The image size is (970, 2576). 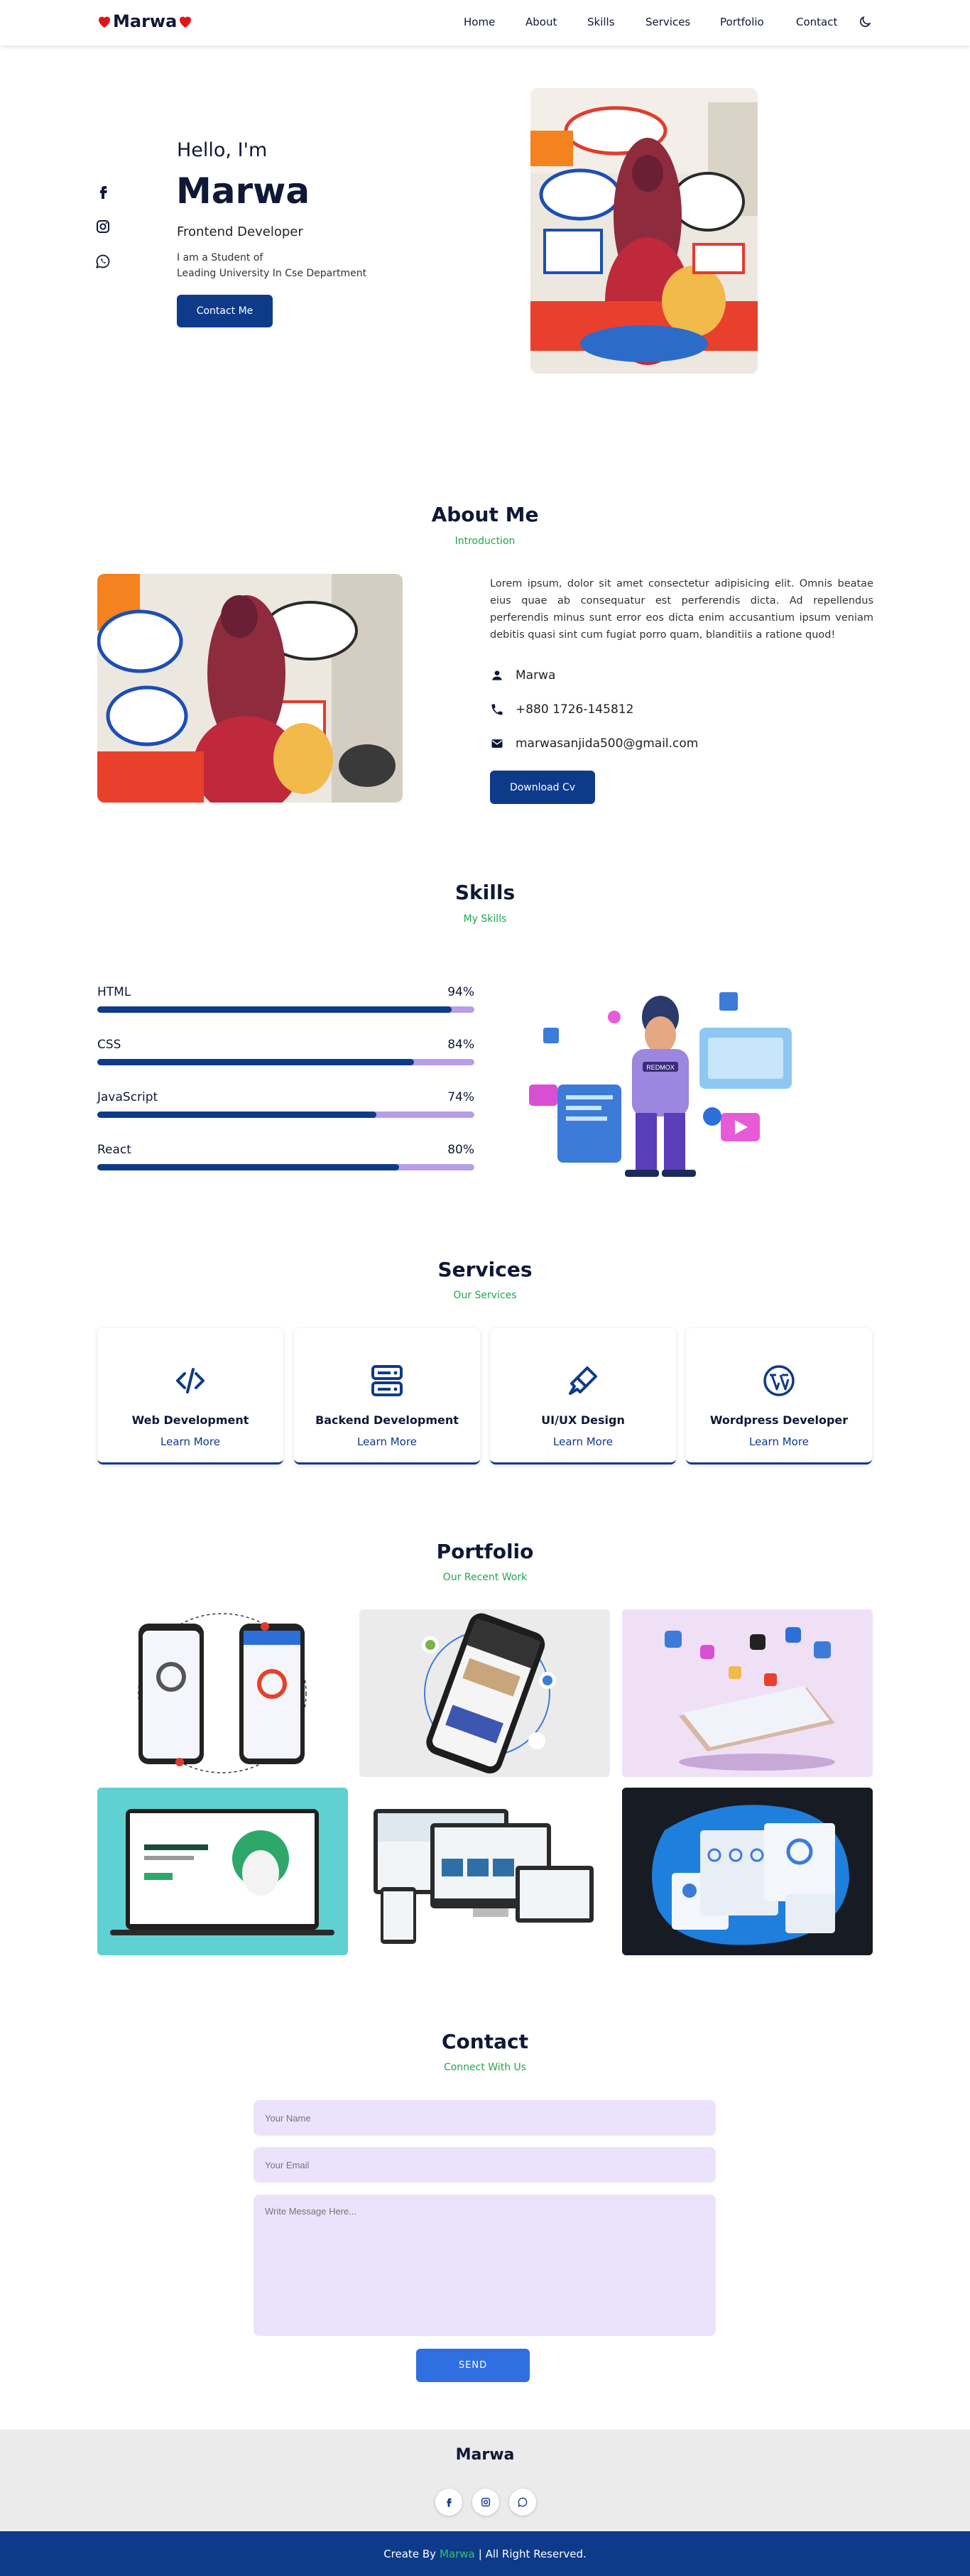 What do you see at coordinates (191, 1381) in the screenshot?
I see `code-icon` at bounding box center [191, 1381].